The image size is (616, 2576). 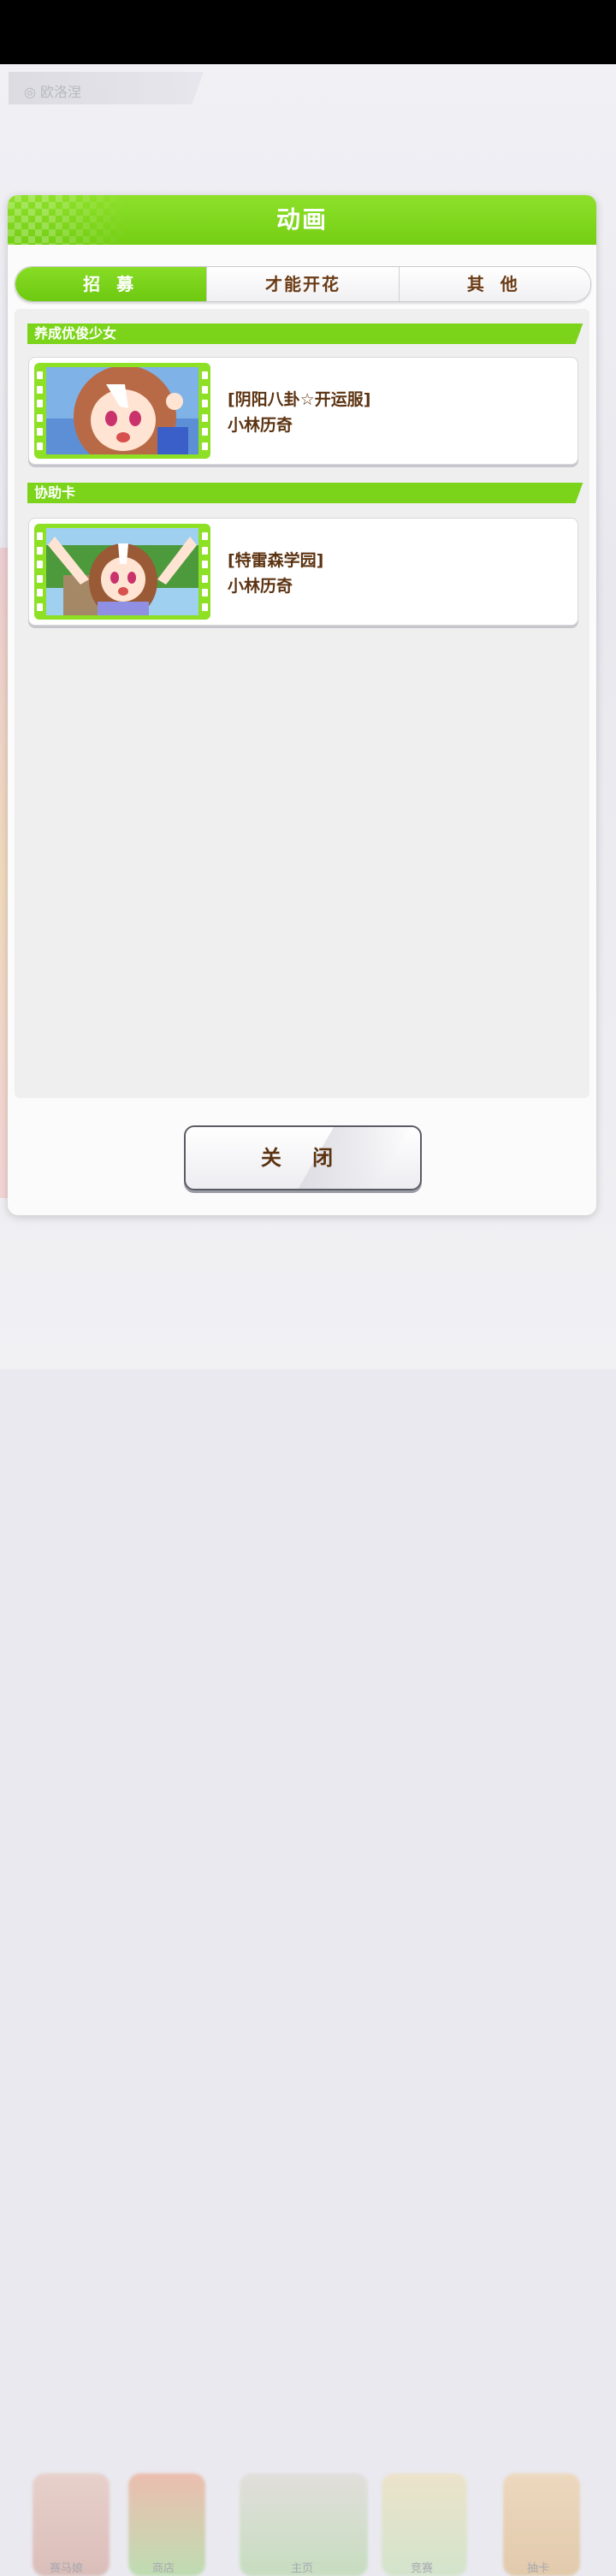 What do you see at coordinates (53, 92) in the screenshot?
I see `background-tab-label: ◎ 欧洛涅` at bounding box center [53, 92].